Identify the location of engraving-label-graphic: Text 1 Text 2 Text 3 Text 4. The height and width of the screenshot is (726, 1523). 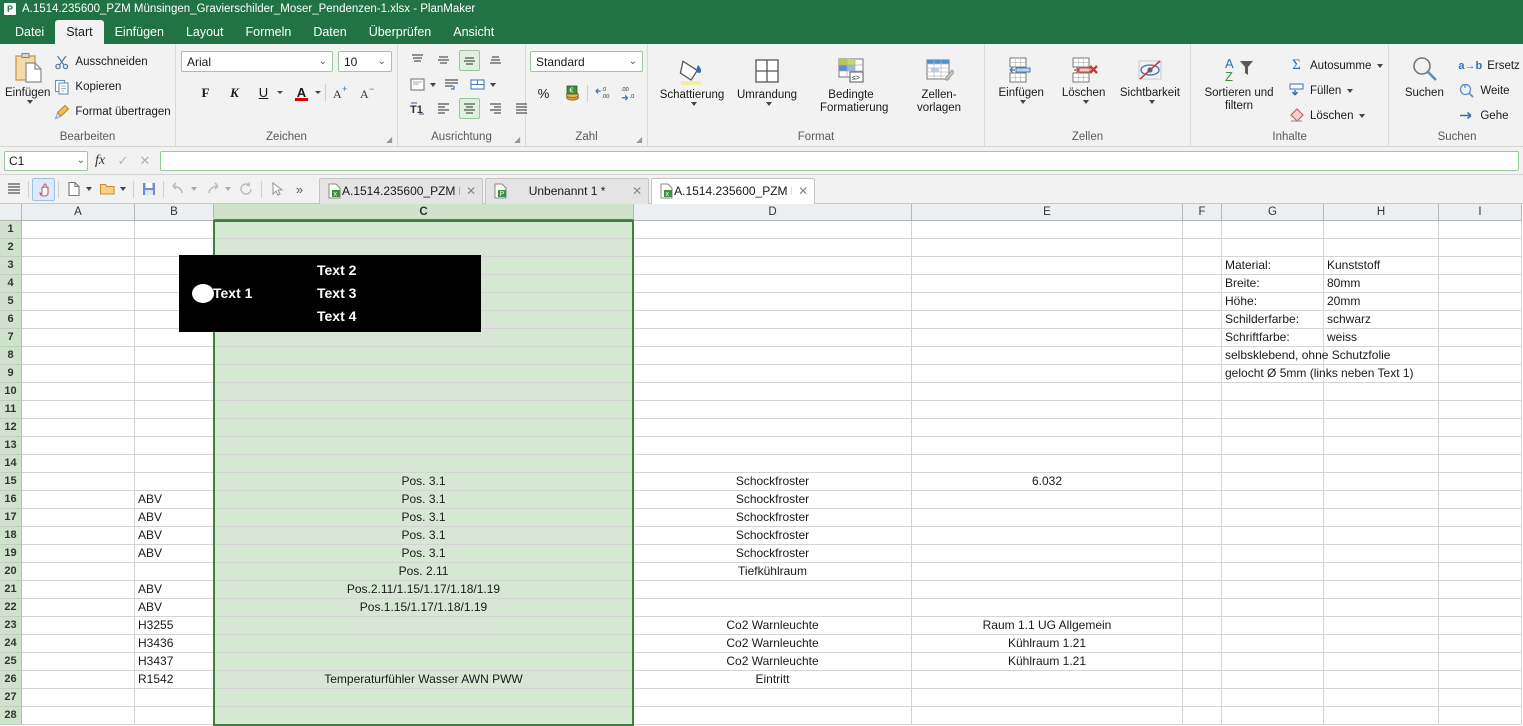
(330, 293).